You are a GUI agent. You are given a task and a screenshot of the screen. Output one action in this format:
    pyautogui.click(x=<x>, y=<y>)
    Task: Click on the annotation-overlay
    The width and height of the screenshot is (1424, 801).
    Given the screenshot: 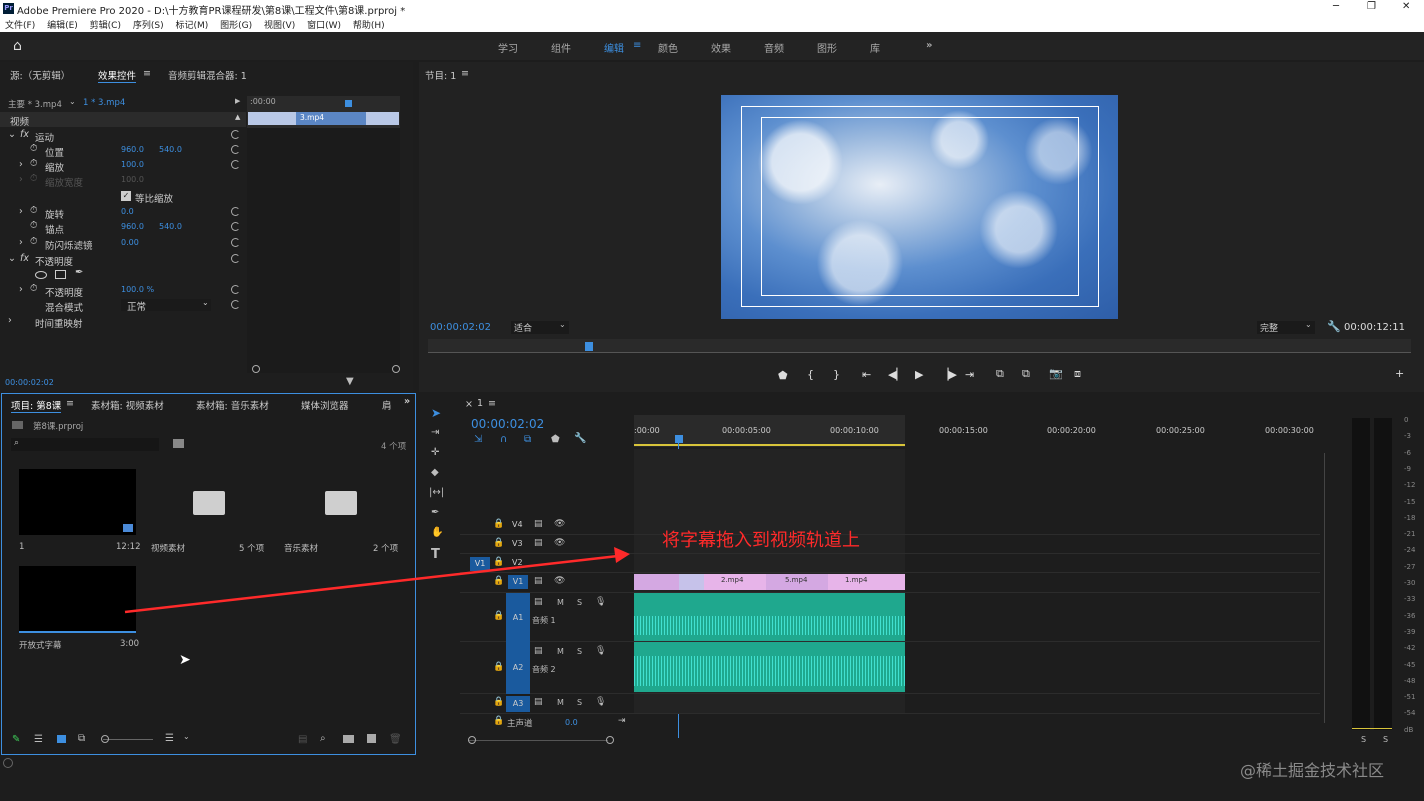 What is the action you would take?
    pyautogui.click(x=377, y=580)
    